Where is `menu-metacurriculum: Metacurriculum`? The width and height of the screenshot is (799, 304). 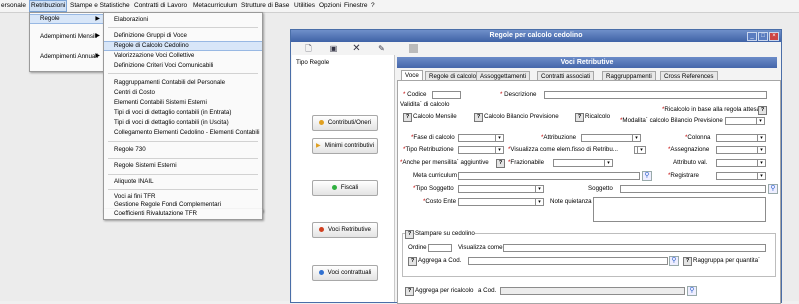 menu-metacurriculum: Metacurriculum is located at coordinates (215, 6).